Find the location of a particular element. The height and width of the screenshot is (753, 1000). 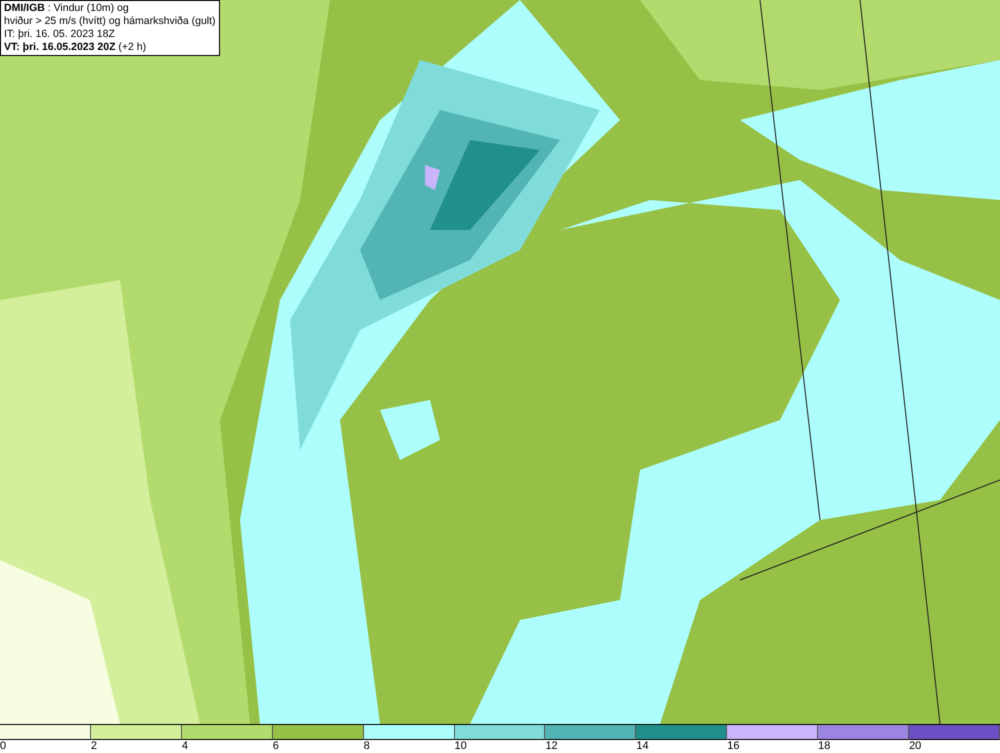

colorbar-label: 14 is located at coordinates (642, 746).